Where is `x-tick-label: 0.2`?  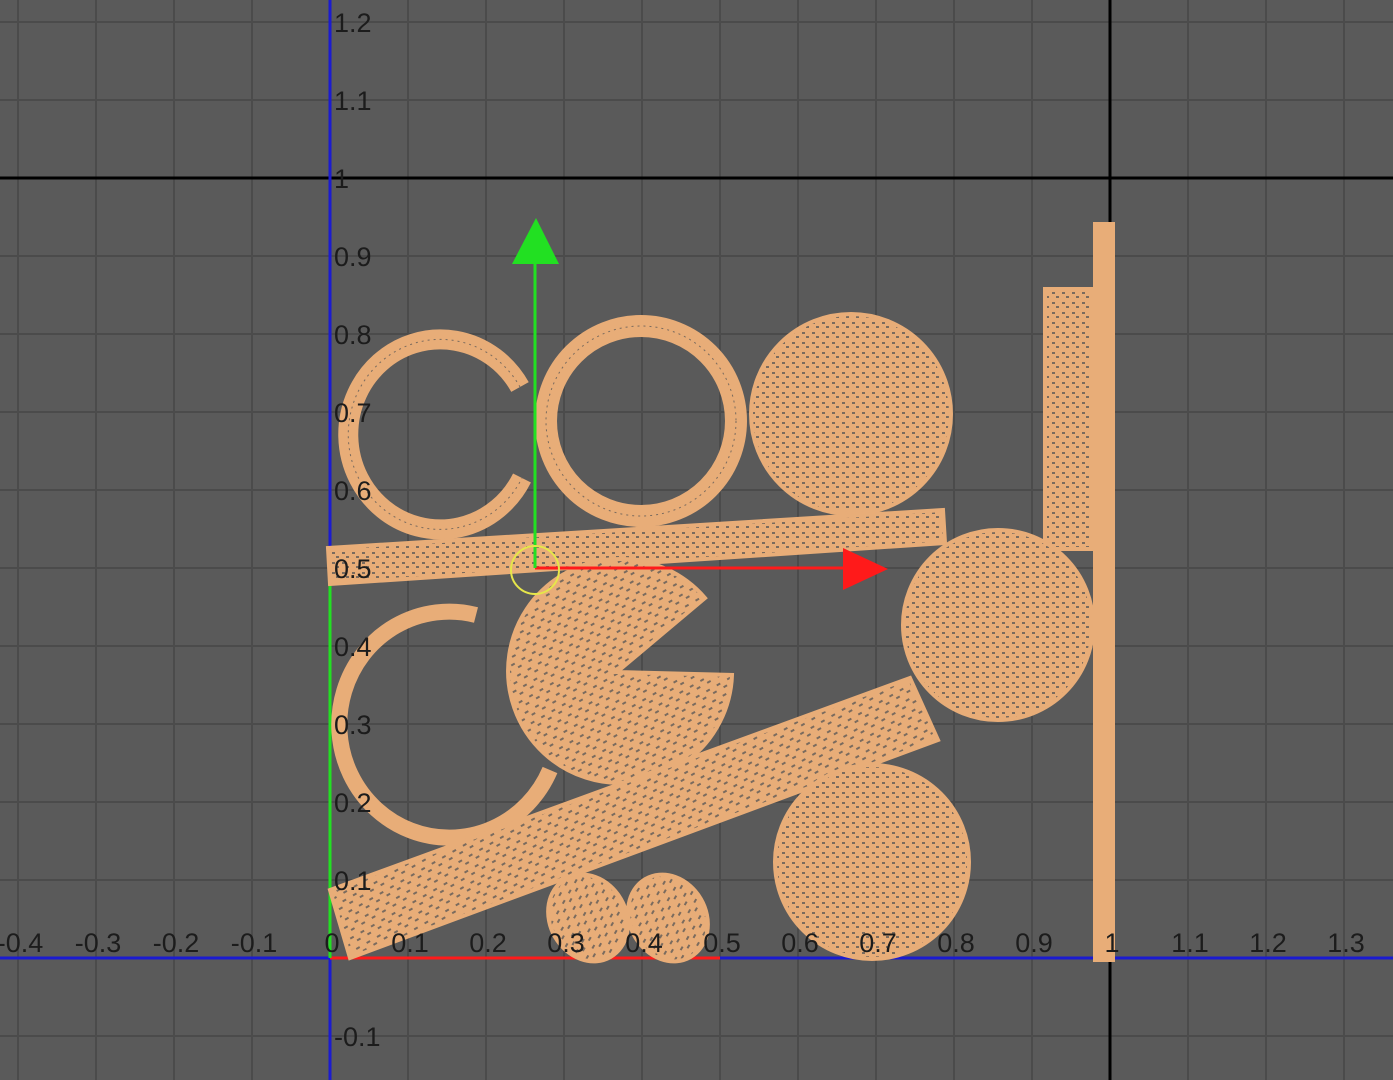
x-tick-label: 0.2 is located at coordinates (488, 943).